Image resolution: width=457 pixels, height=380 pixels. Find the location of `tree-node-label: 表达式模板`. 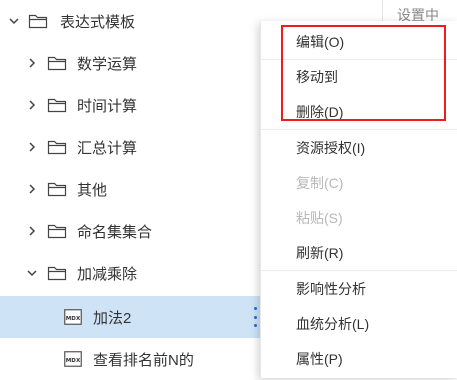

tree-node-label: 表达式模板 is located at coordinates (98, 22).